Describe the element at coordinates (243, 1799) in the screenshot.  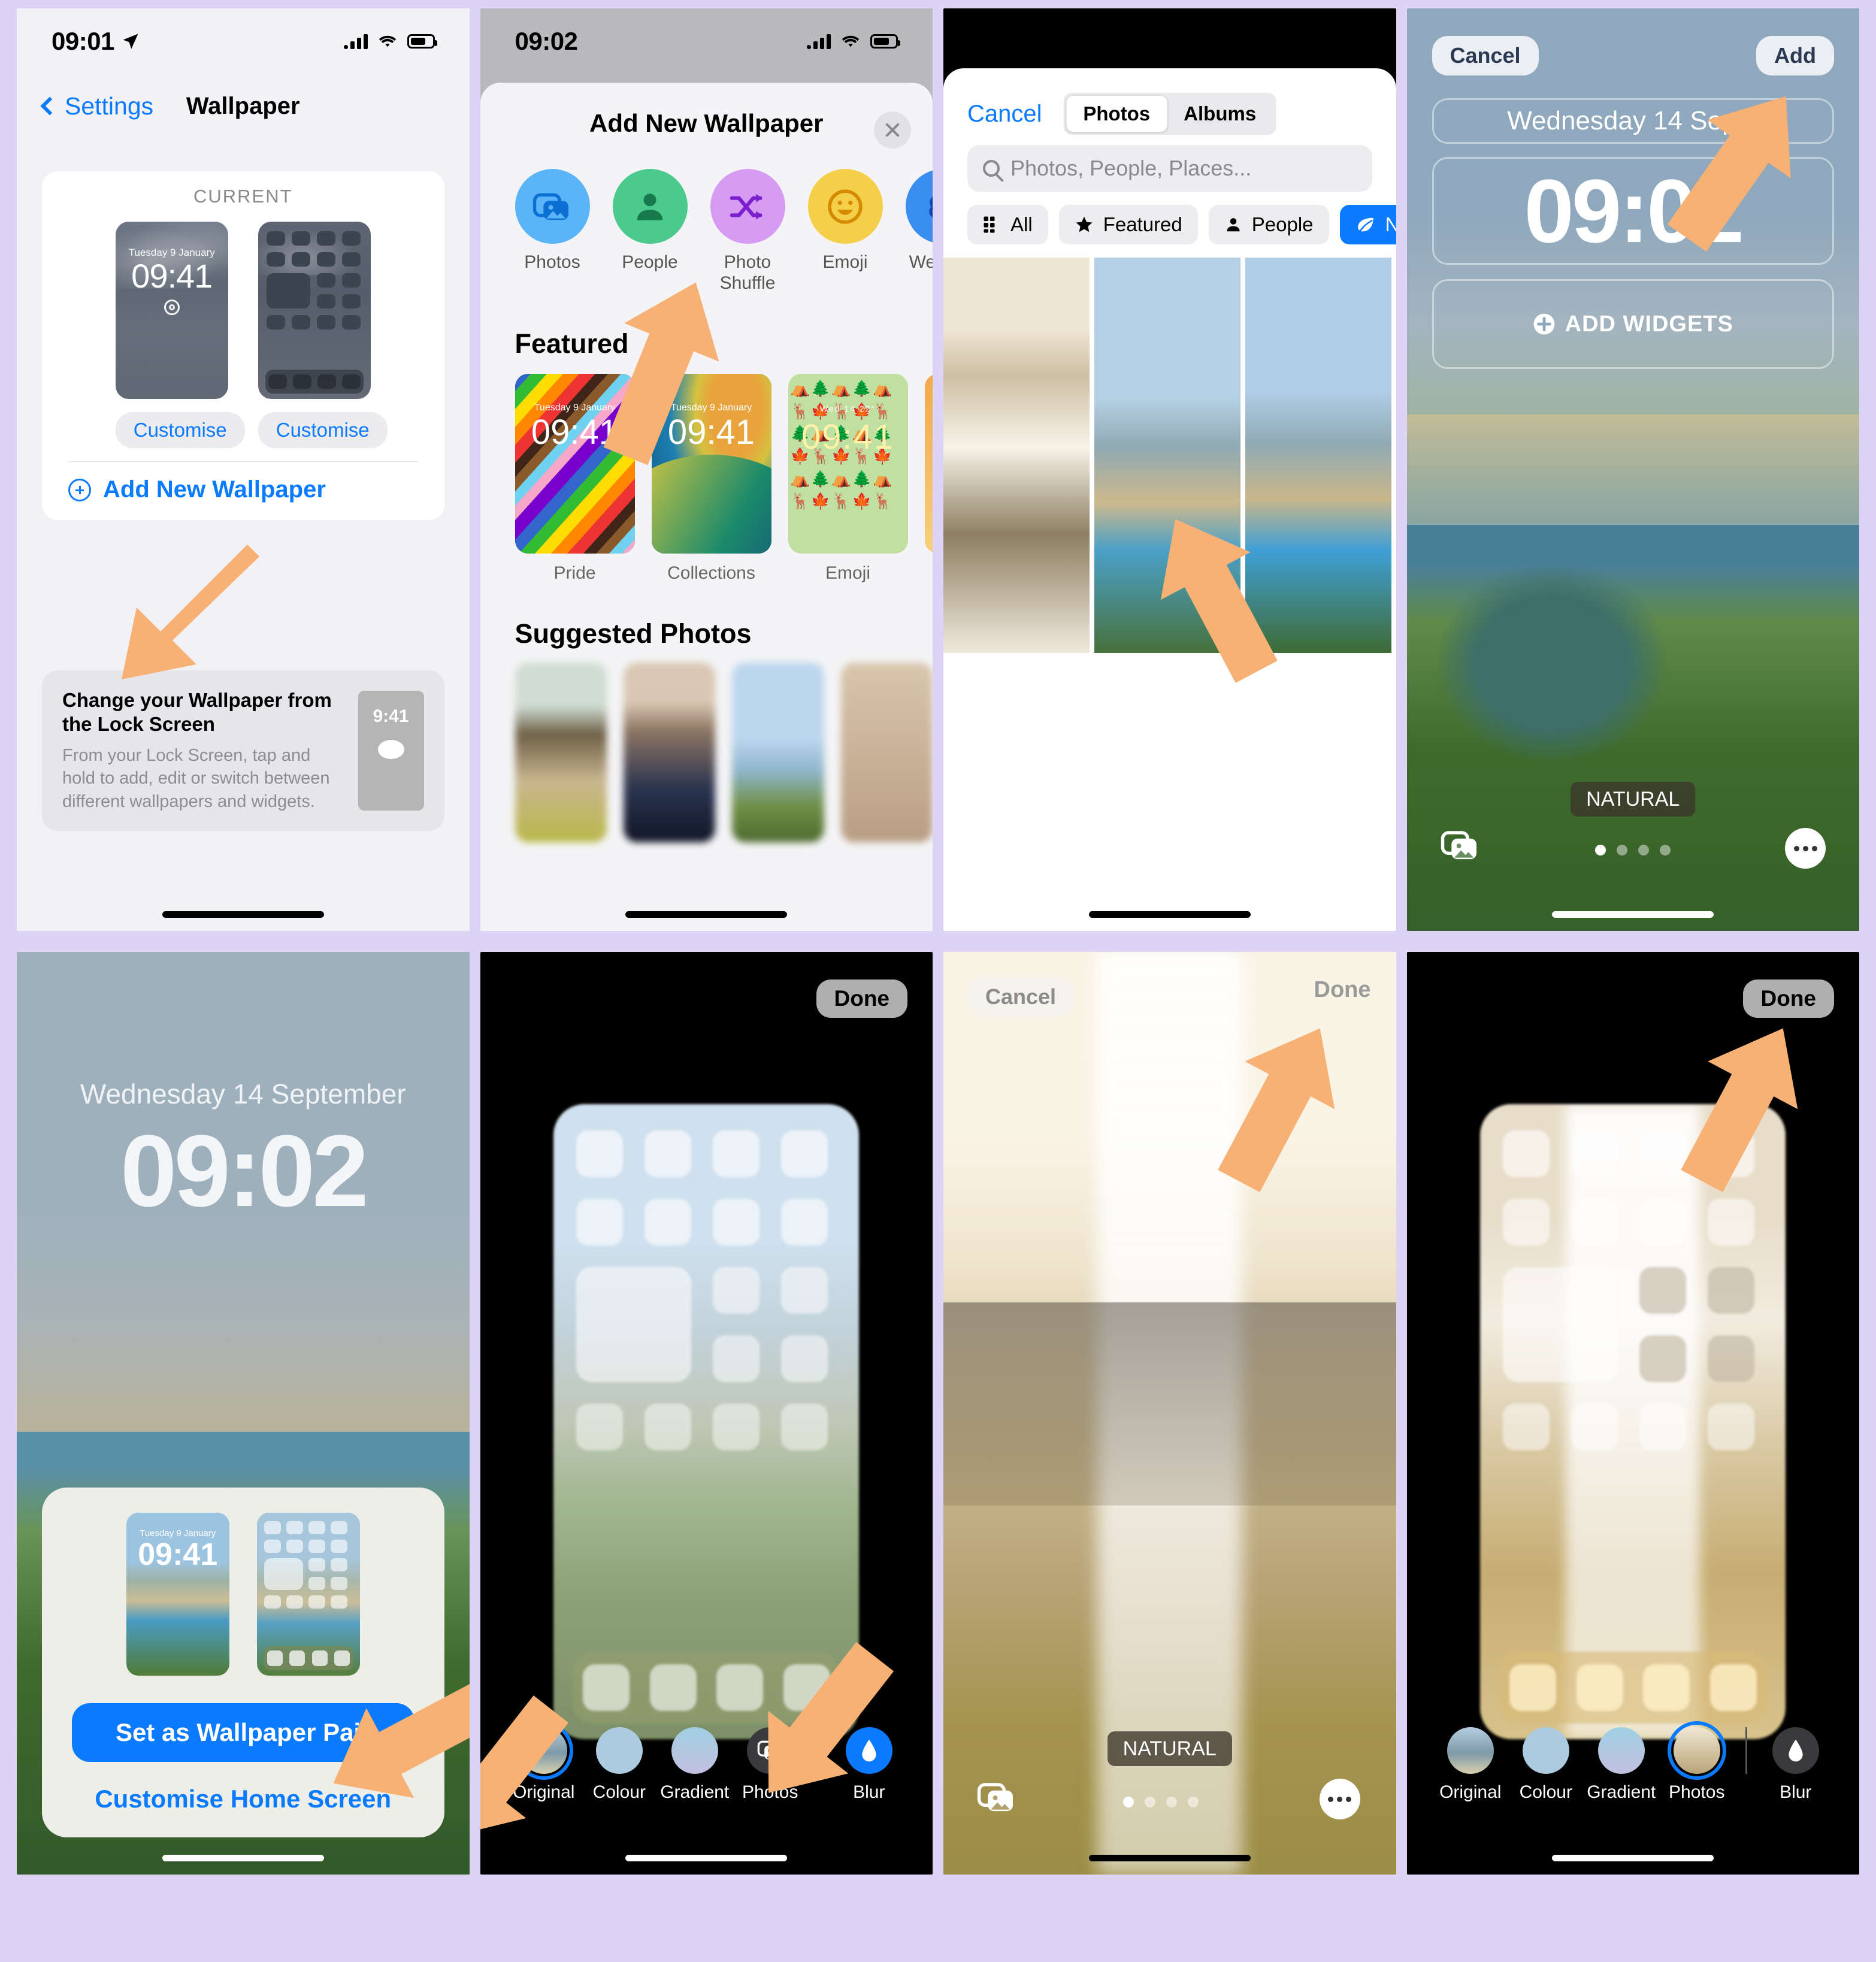
I see `customise-home-screen-button: Customise Home Screen` at that location.